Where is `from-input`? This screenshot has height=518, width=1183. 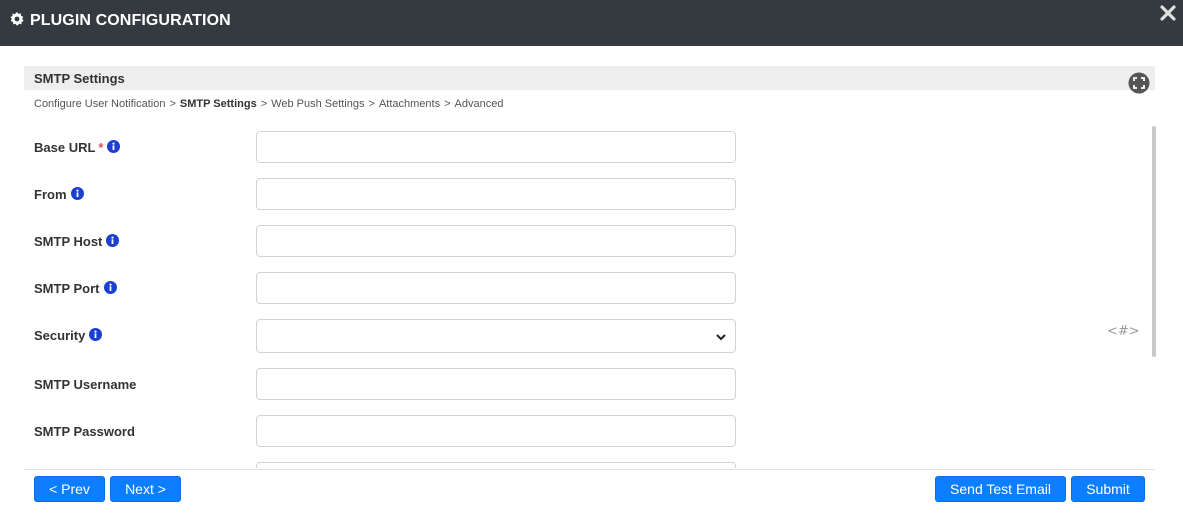 from-input is located at coordinates (496, 194).